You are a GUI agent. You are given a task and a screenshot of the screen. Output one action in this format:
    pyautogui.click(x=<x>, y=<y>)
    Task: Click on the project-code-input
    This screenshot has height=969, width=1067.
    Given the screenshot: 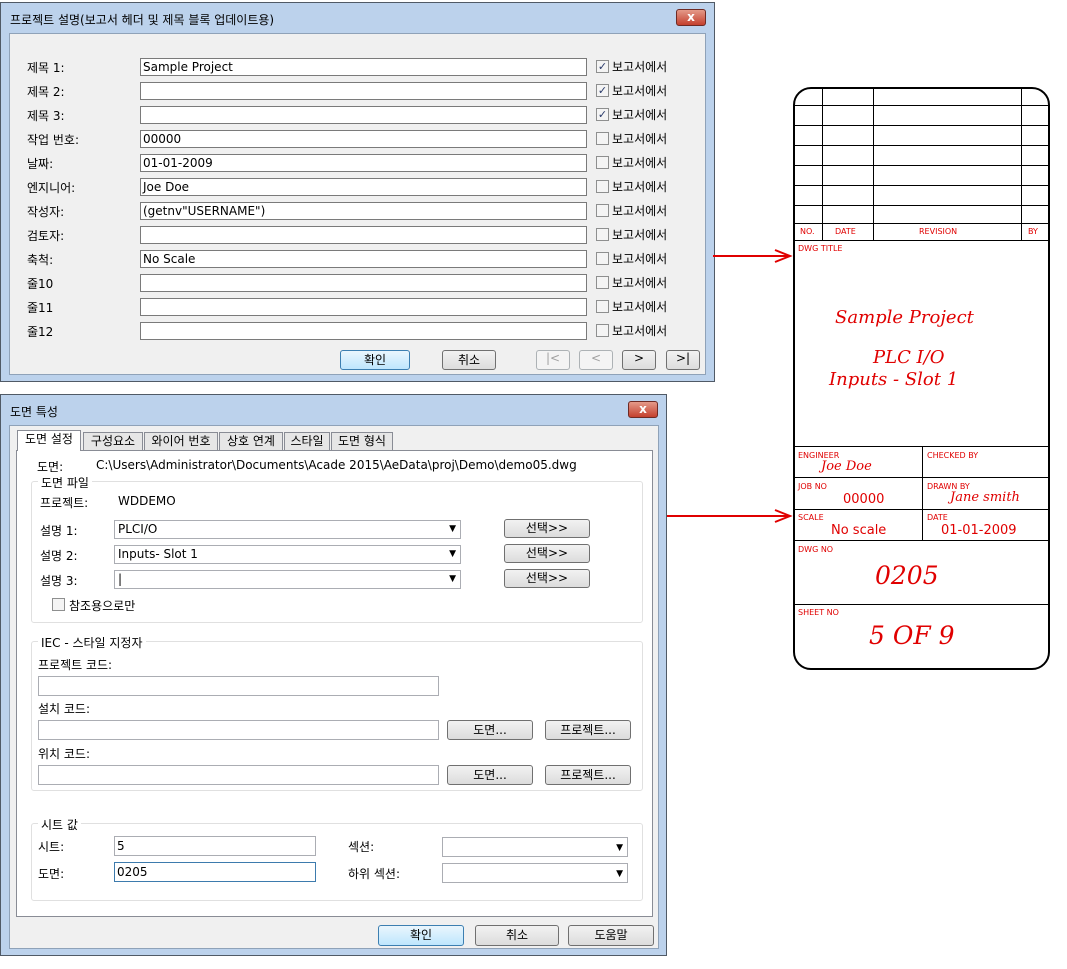 What is the action you would take?
    pyautogui.click(x=238, y=686)
    